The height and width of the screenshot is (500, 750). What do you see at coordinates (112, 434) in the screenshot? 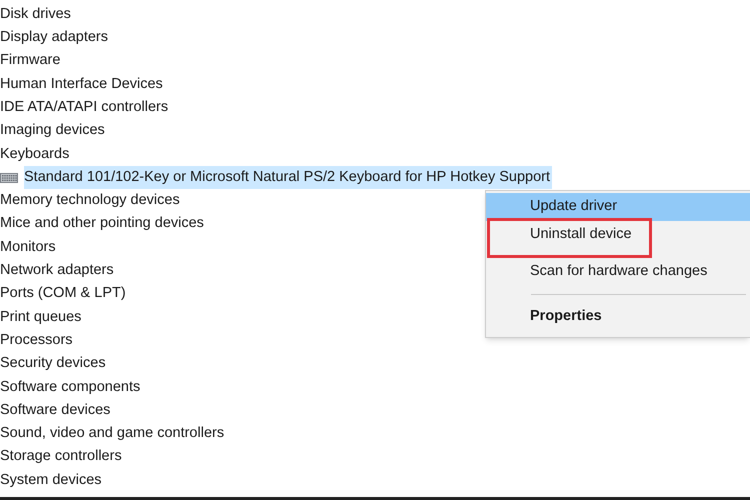
I see `tree-item: Sound, video and game controllers` at bounding box center [112, 434].